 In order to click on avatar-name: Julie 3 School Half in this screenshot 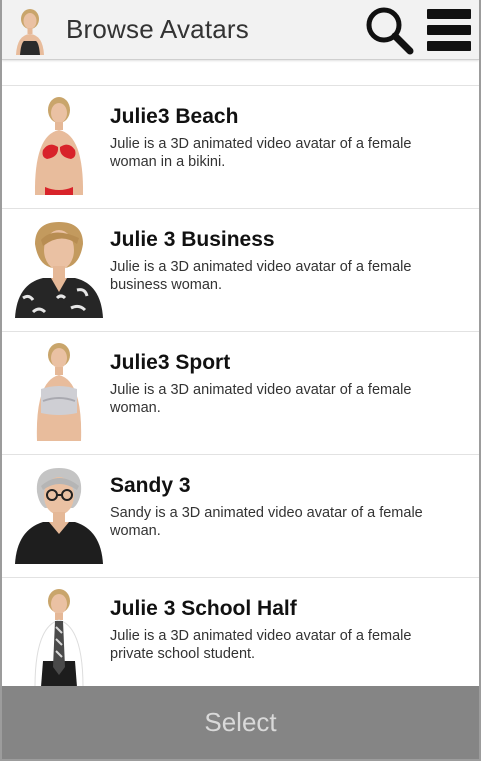, I will do `click(203, 608)`.